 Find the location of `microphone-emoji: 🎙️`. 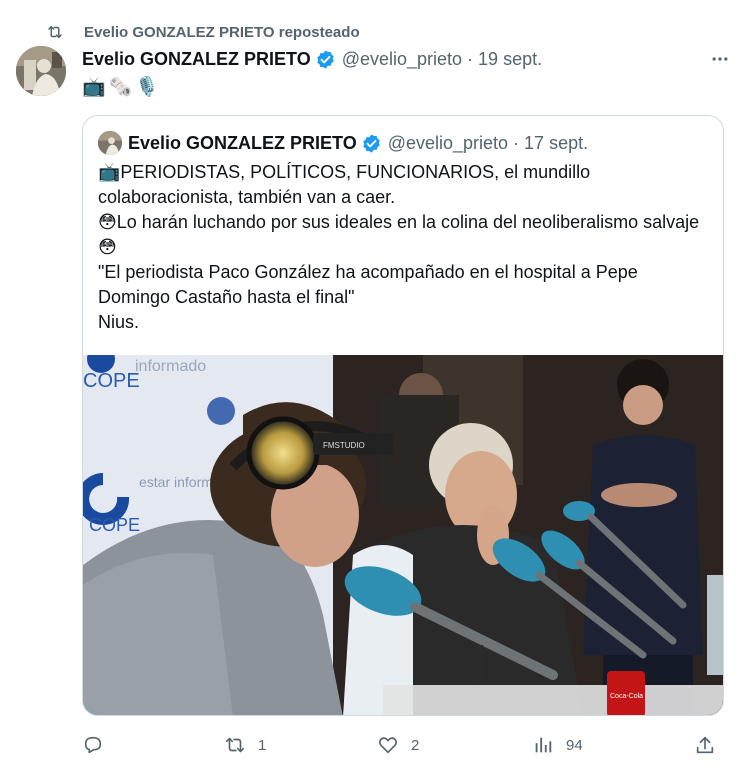

microphone-emoji: 🎙️ is located at coordinates (147, 87).